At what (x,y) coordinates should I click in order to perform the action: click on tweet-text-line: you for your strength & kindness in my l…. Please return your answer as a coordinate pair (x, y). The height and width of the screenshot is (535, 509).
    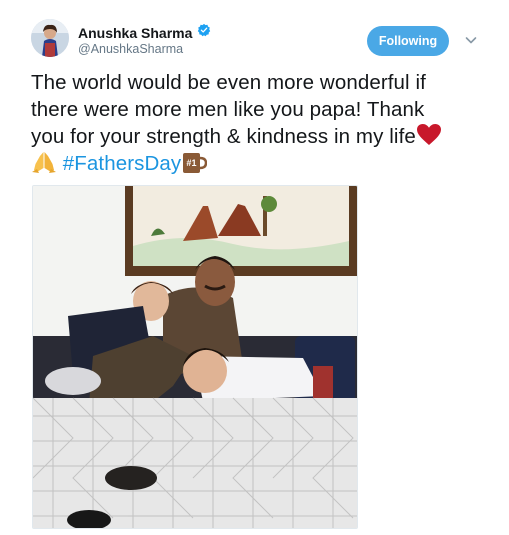
    Looking at the image, I should click on (256, 136).